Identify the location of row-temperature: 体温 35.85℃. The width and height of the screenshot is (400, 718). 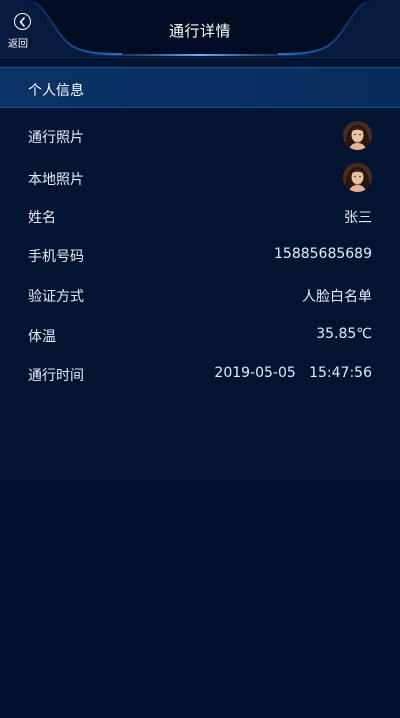
(200, 335).